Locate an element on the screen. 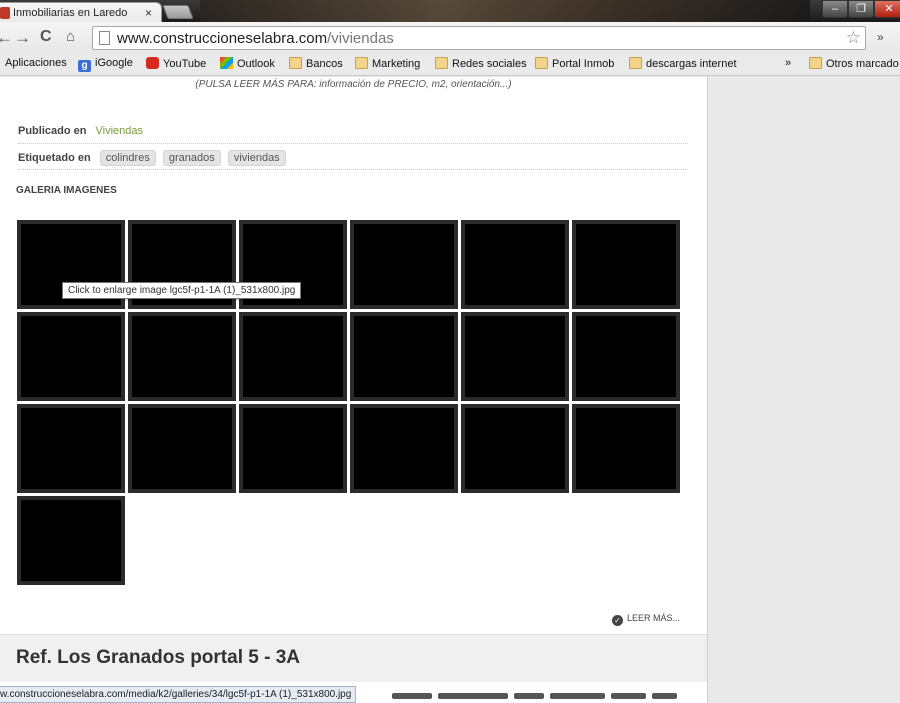 Image resolution: width=900 pixels, height=703 pixels. bookmark-descargas-internet: descargas internet is located at coordinates (683, 63).